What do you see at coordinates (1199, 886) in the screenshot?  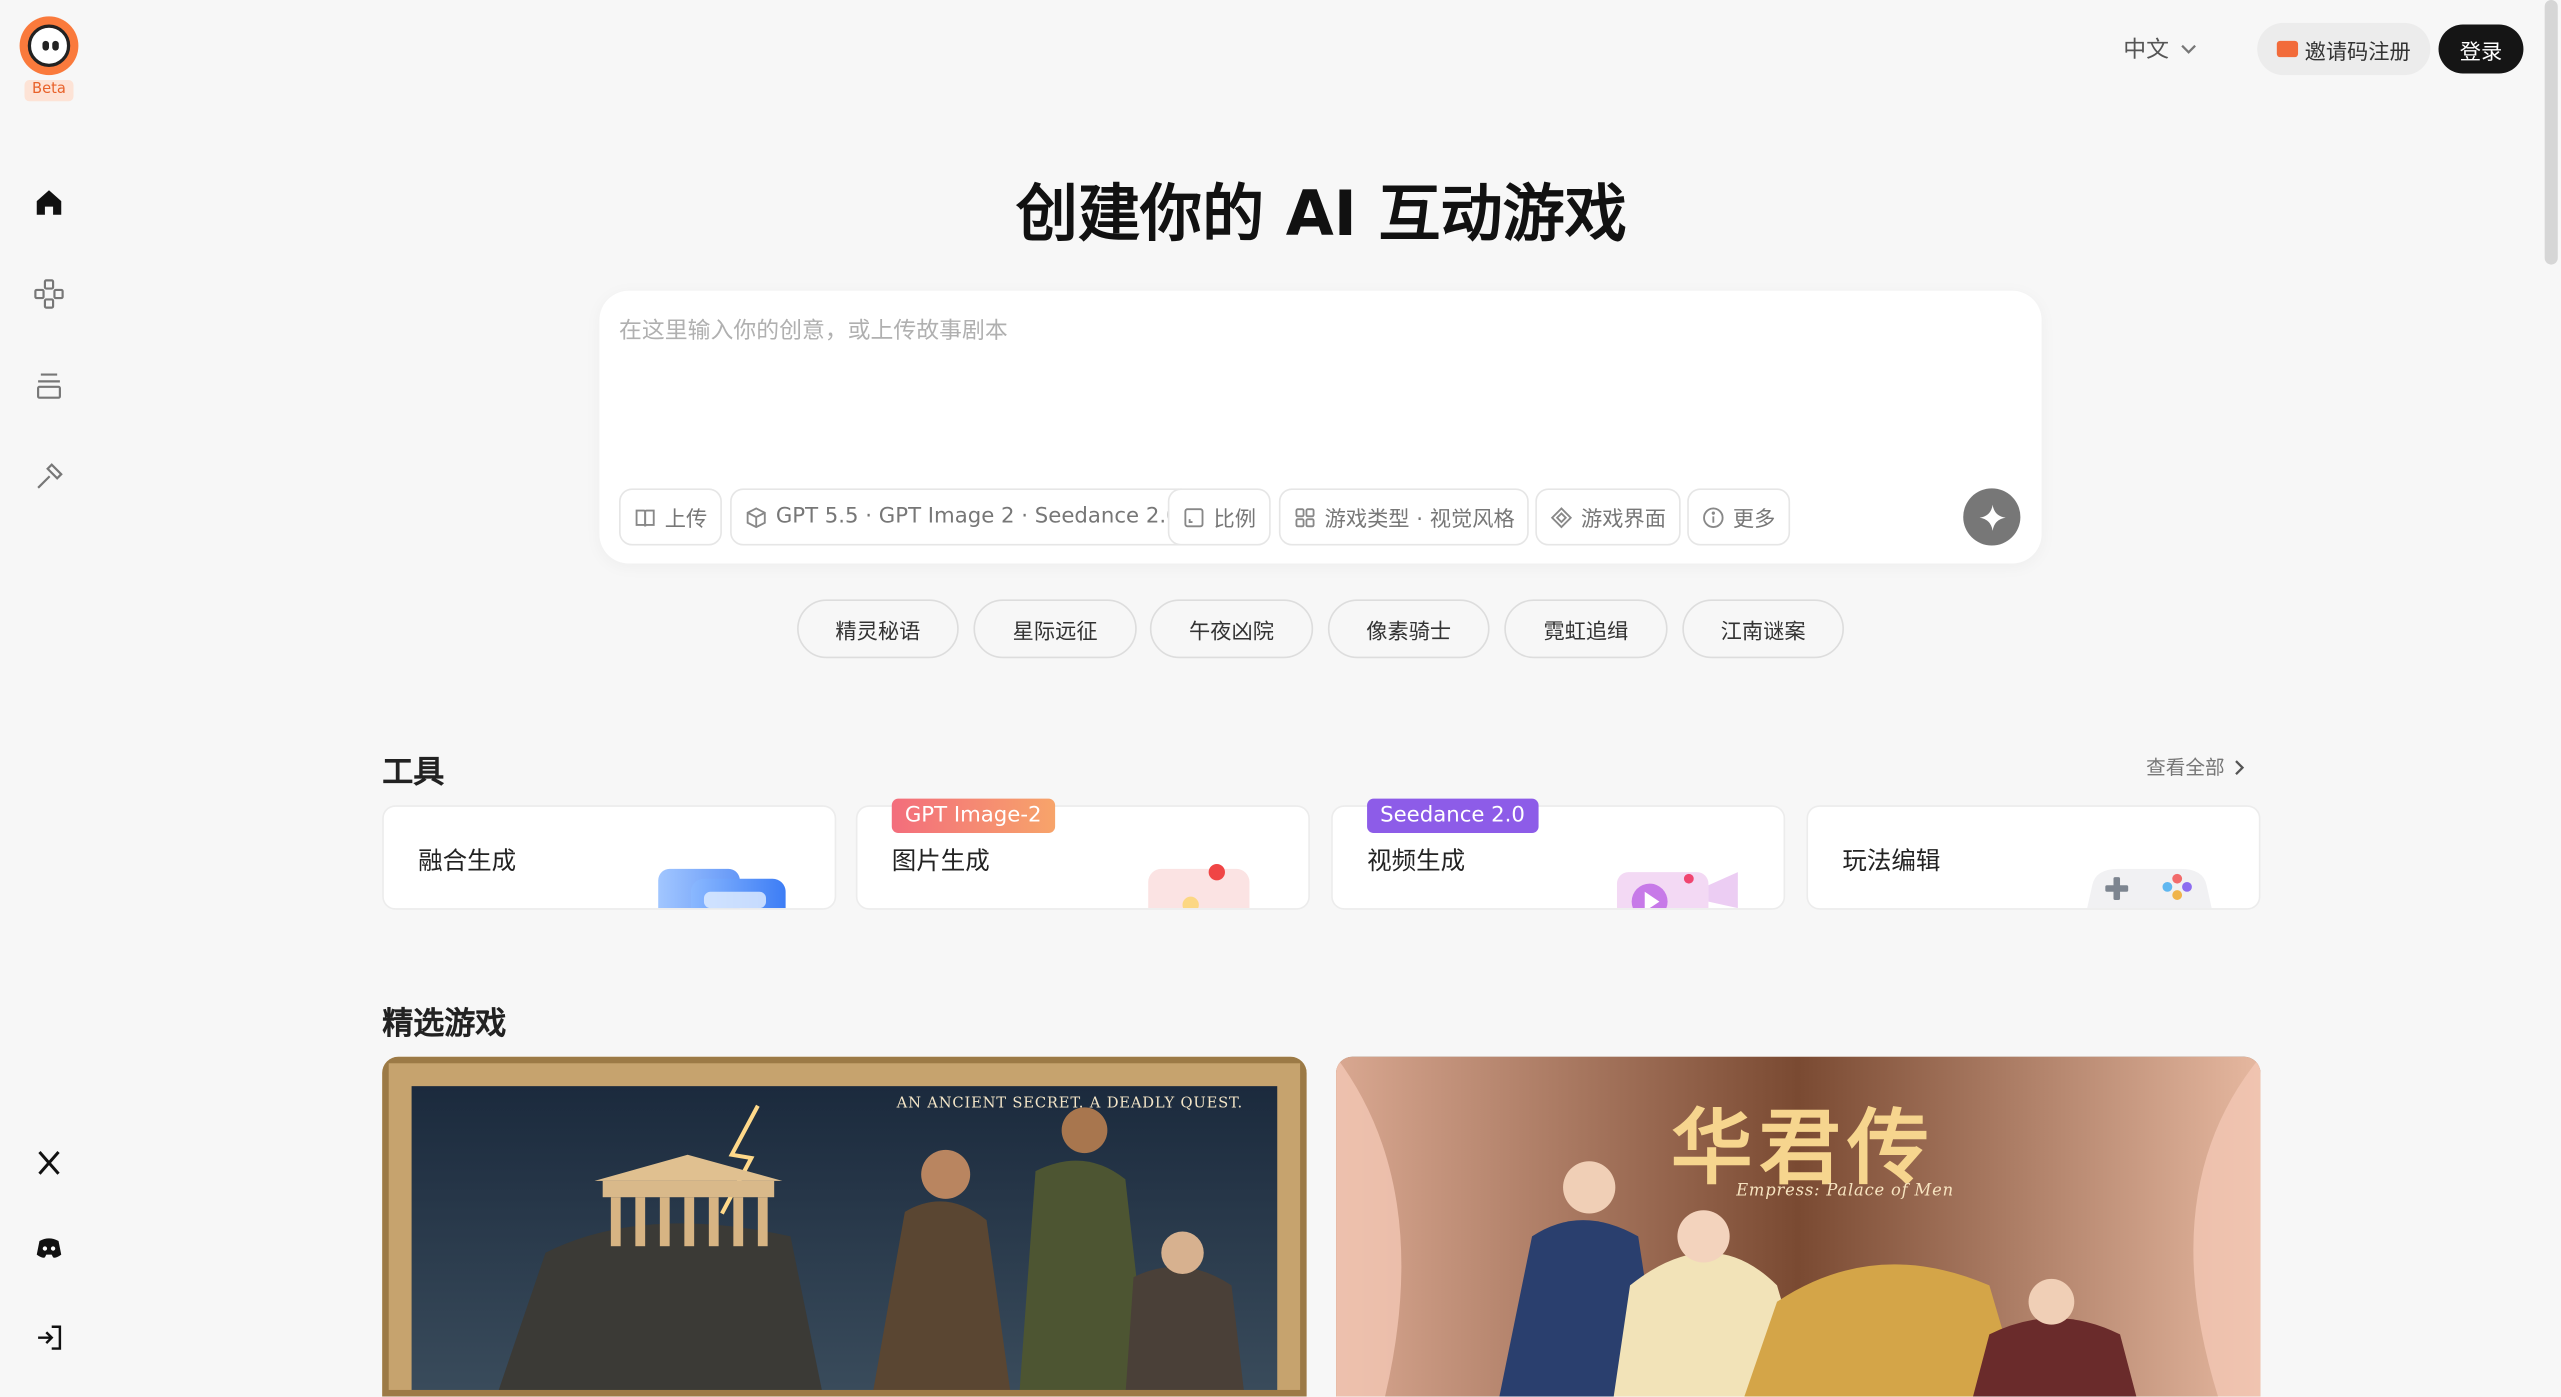 I see `image-icon` at bounding box center [1199, 886].